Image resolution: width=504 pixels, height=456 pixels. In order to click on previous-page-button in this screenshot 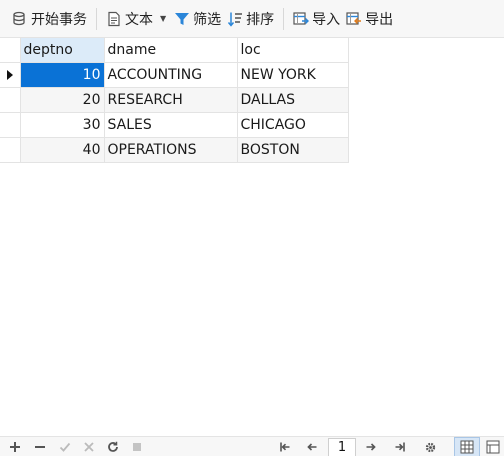, I will do `click(312, 447)`.